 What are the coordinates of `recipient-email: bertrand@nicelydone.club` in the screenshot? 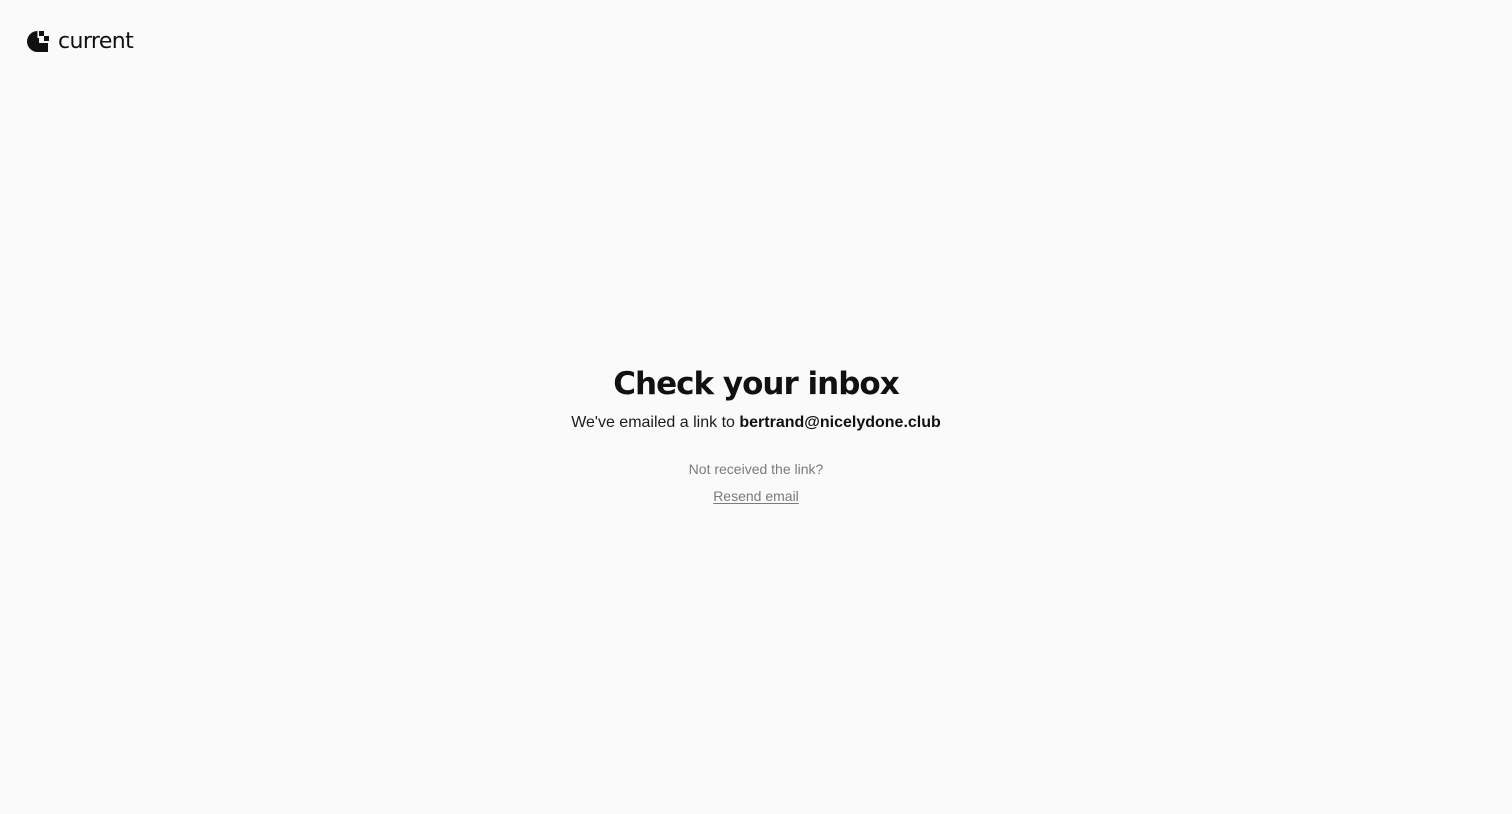 It's located at (840, 422).